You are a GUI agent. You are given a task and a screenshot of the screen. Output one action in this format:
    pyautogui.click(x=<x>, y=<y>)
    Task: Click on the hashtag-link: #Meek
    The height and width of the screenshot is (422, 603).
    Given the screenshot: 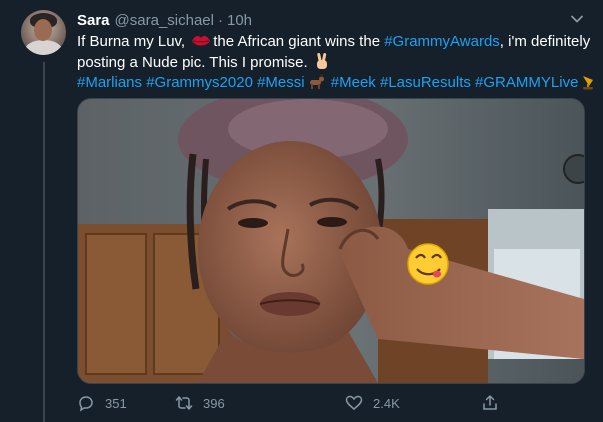 What is the action you would take?
    pyautogui.click(x=353, y=82)
    